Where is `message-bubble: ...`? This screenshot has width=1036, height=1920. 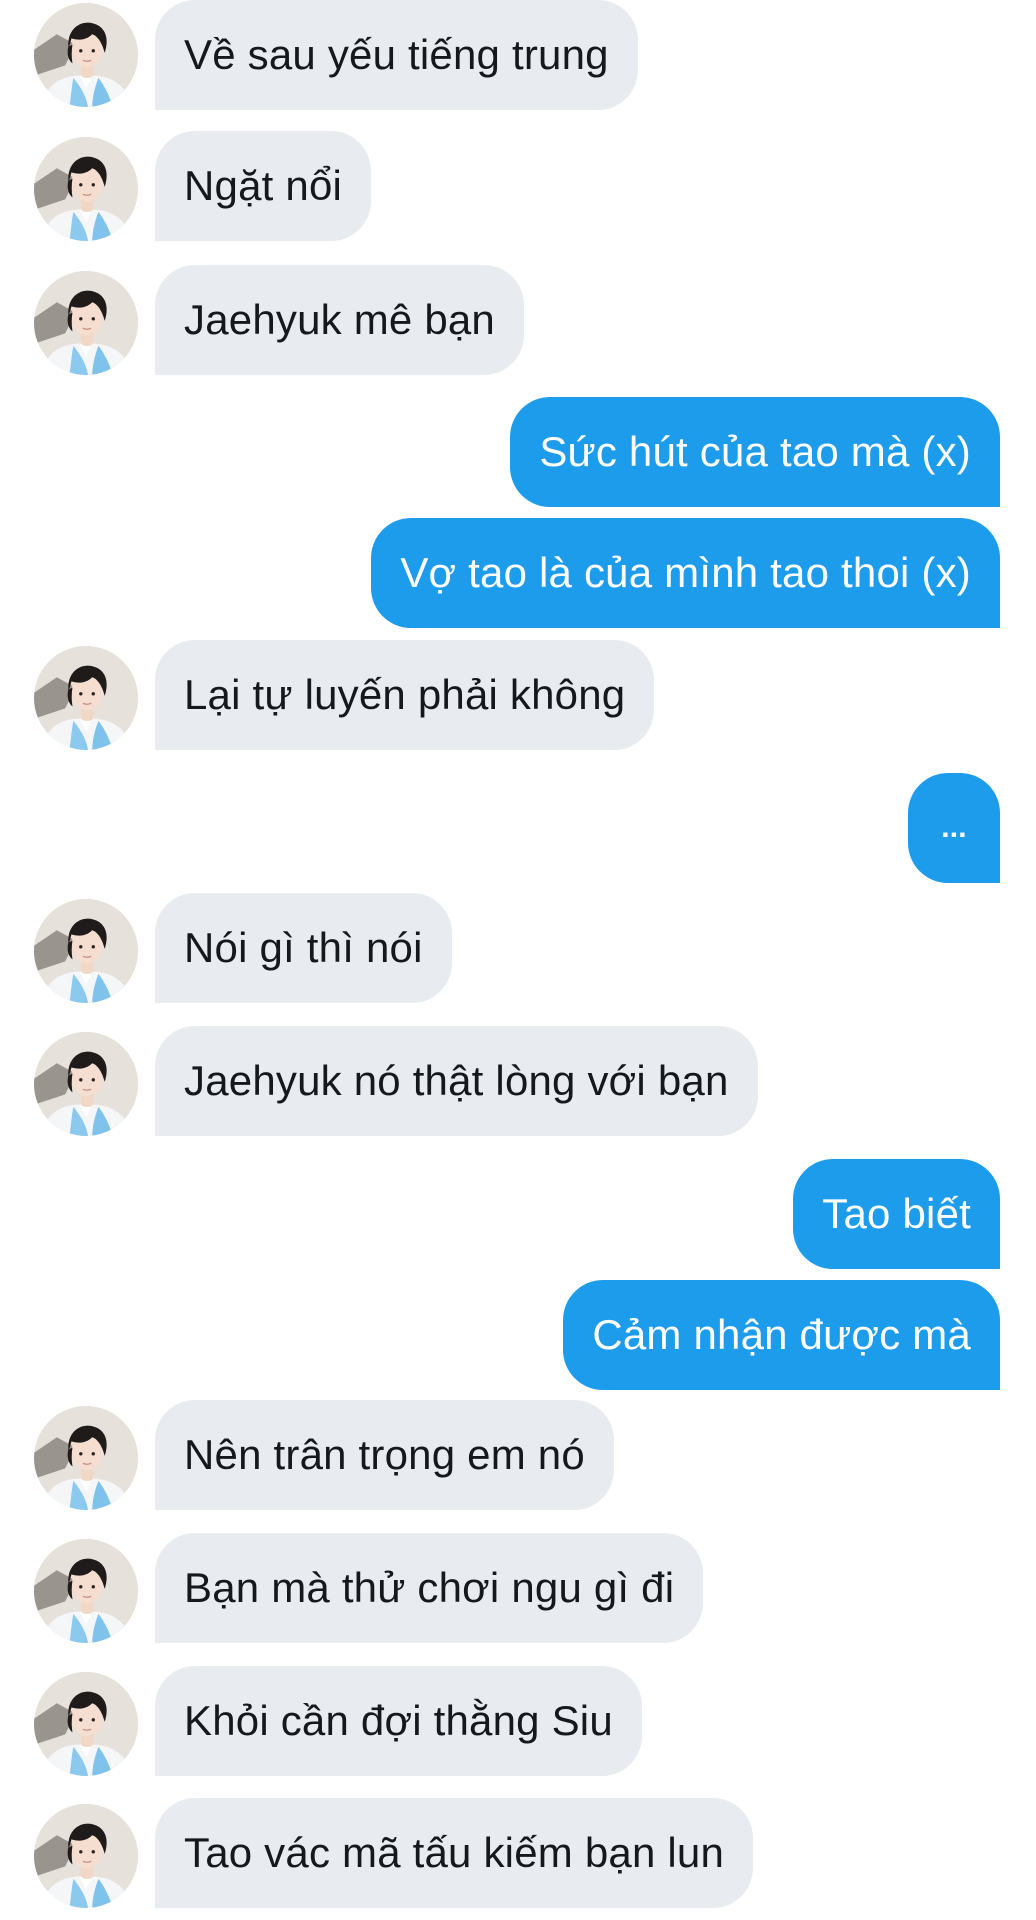
message-bubble: ... is located at coordinates (954, 828).